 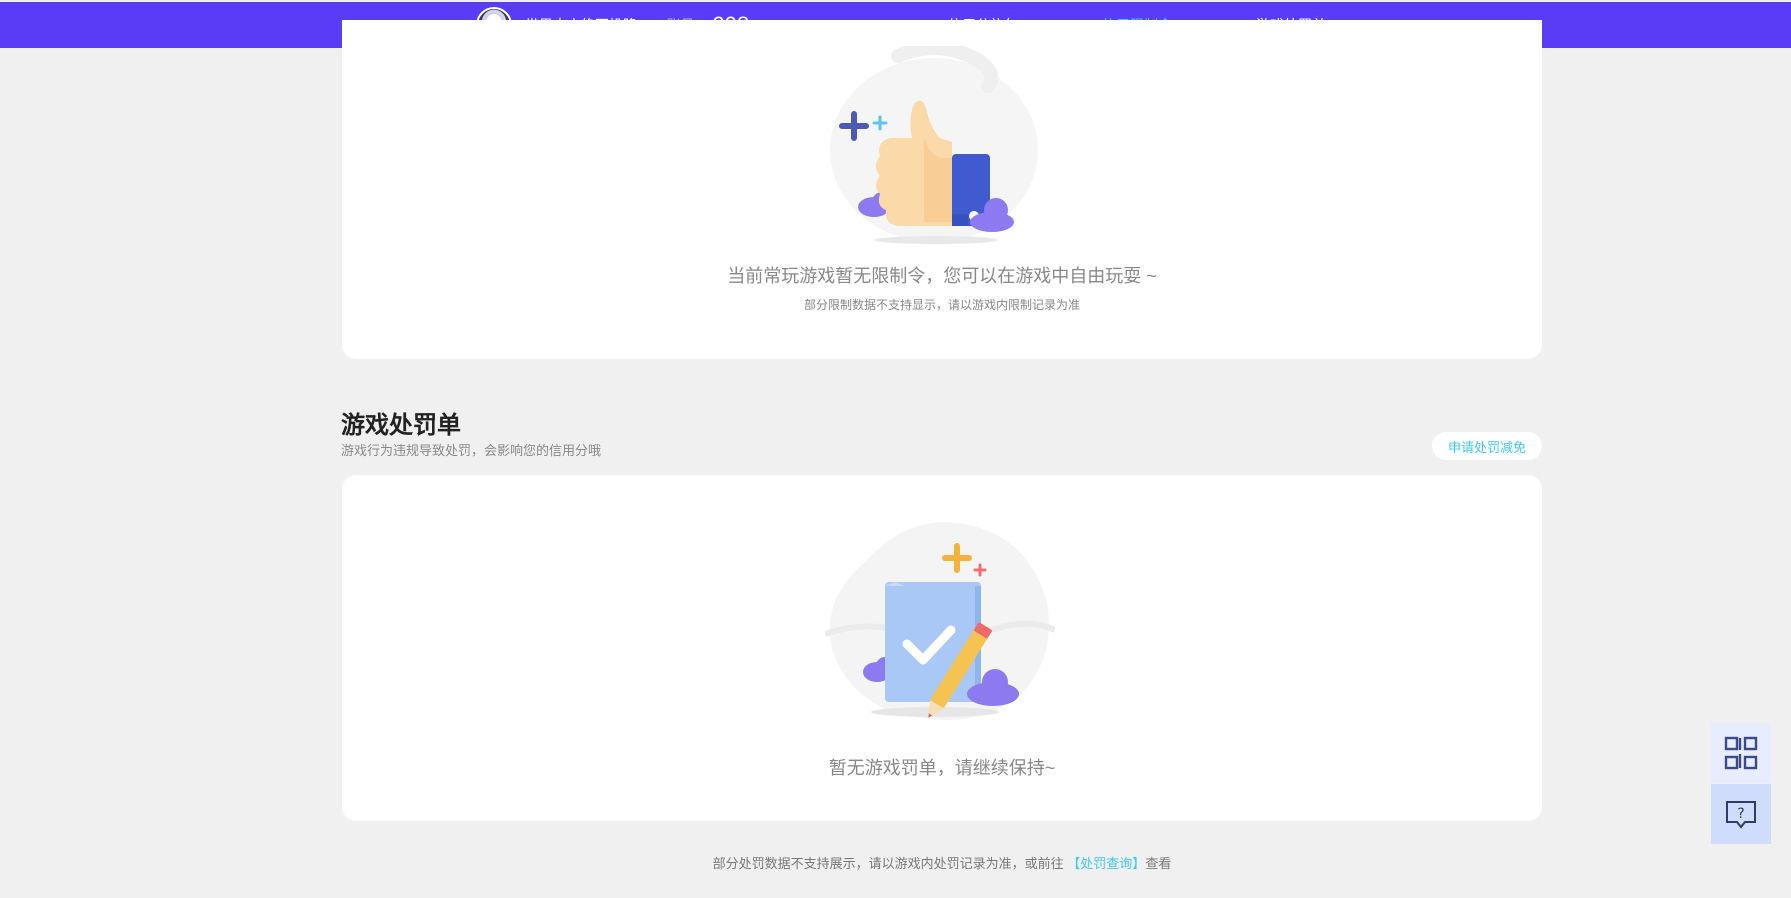 What do you see at coordinates (942, 768) in the screenshot?
I see `penalty-empty-title: 暂无游戏罚单，请继续保持~` at bounding box center [942, 768].